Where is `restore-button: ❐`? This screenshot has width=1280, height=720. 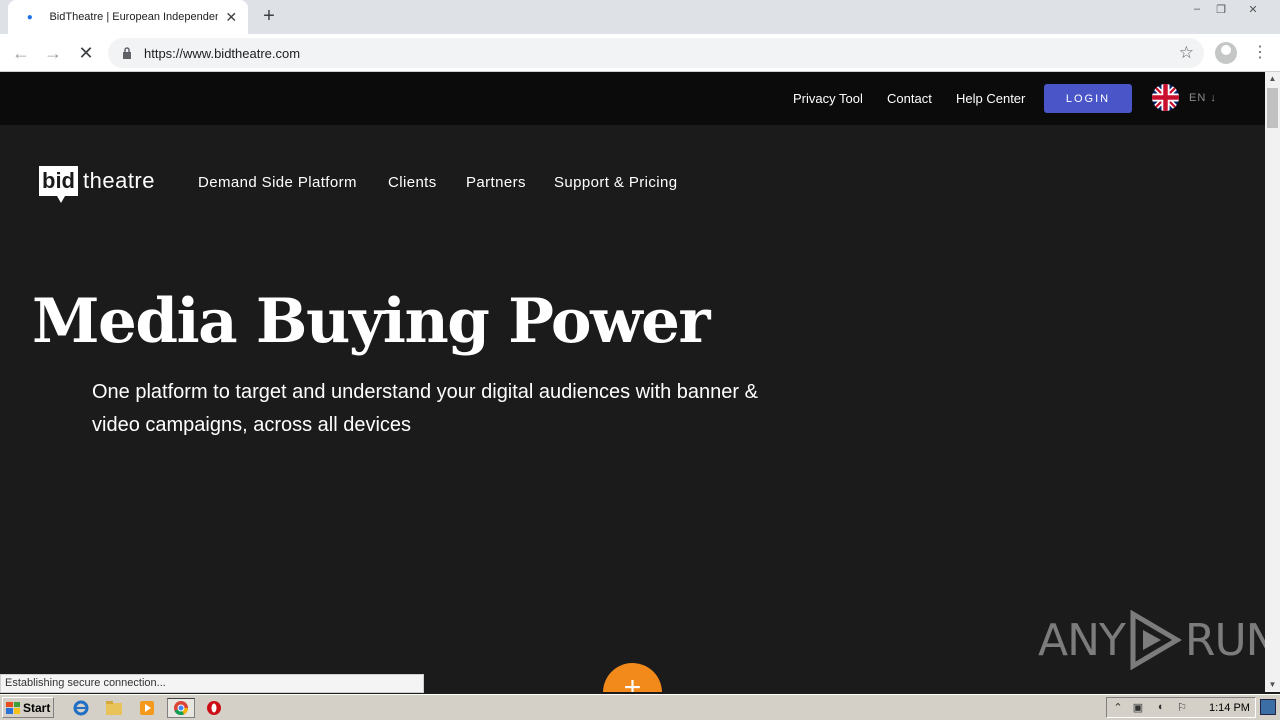 restore-button: ❐ is located at coordinates (1221, 9).